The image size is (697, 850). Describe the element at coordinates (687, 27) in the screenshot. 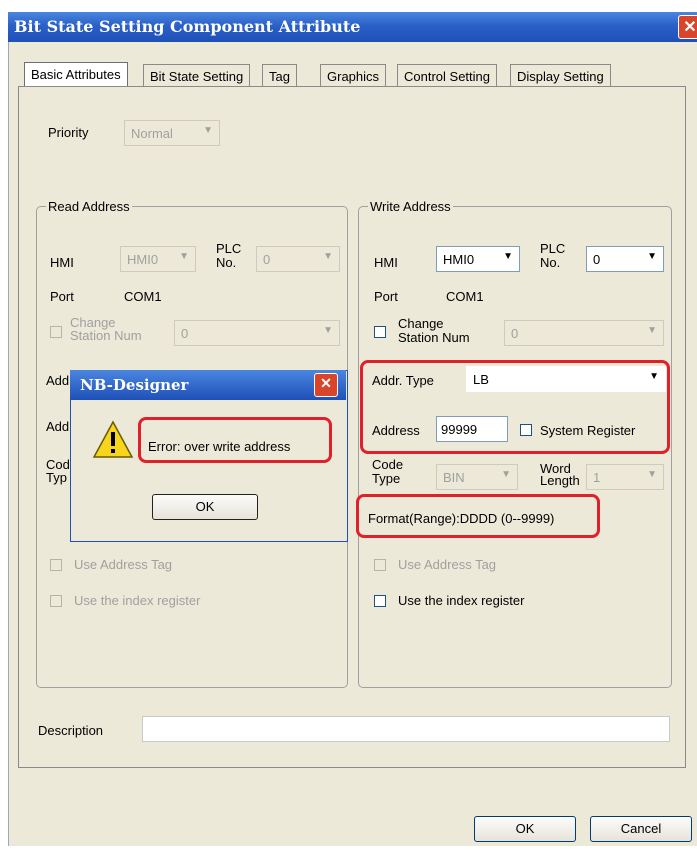

I see `window-close-icon: ✕` at that location.